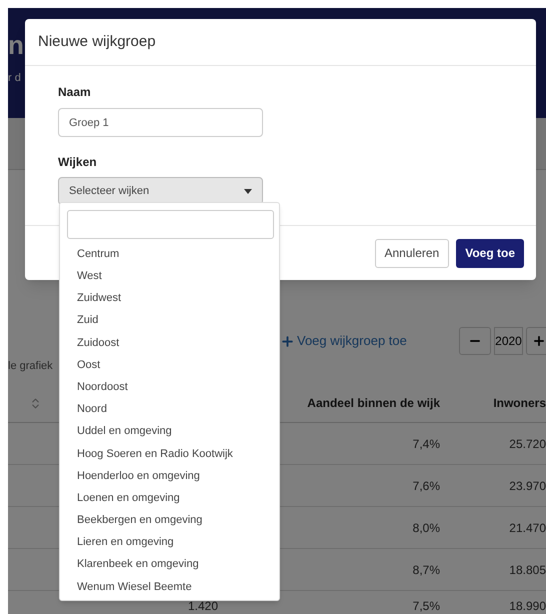 The height and width of the screenshot is (614, 546). I want to click on dropdown-option: Loenen en omgeving, so click(169, 498).